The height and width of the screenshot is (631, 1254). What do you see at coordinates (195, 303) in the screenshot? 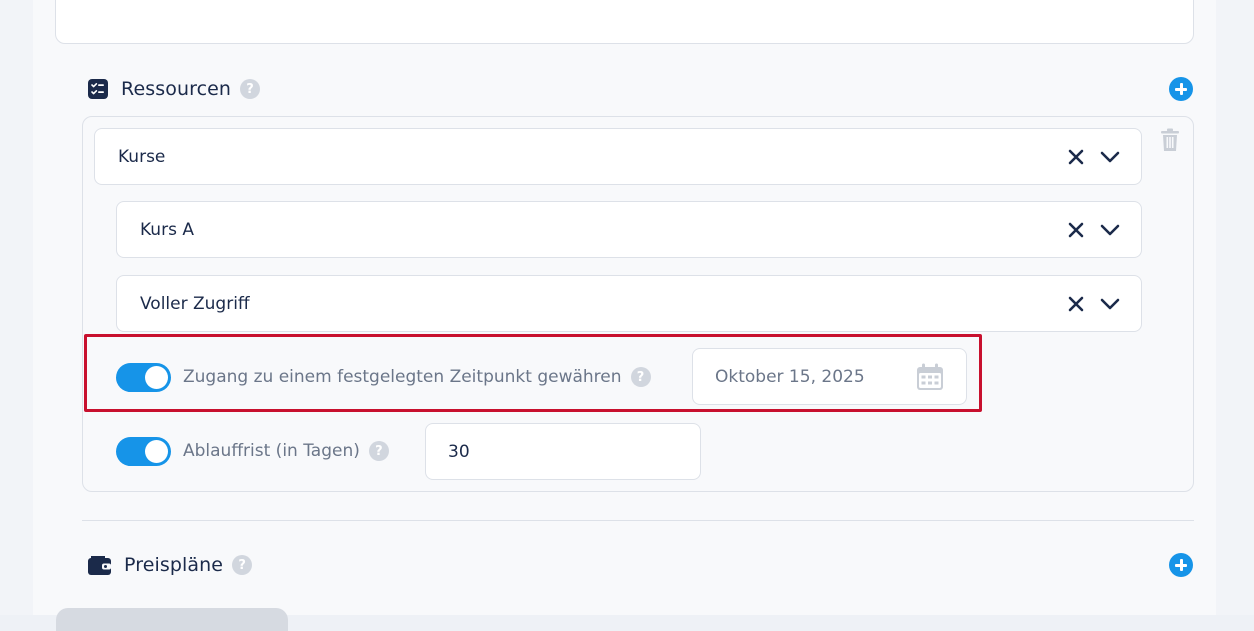
I see `access-level-value: Voller Zugriff` at bounding box center [195, 303].